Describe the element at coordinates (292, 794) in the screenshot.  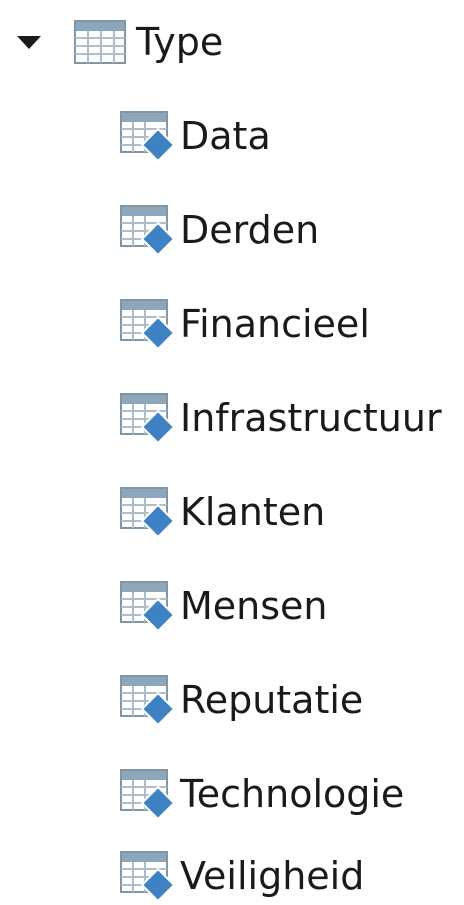
I see `tree-node-label: Technologie` at that location.